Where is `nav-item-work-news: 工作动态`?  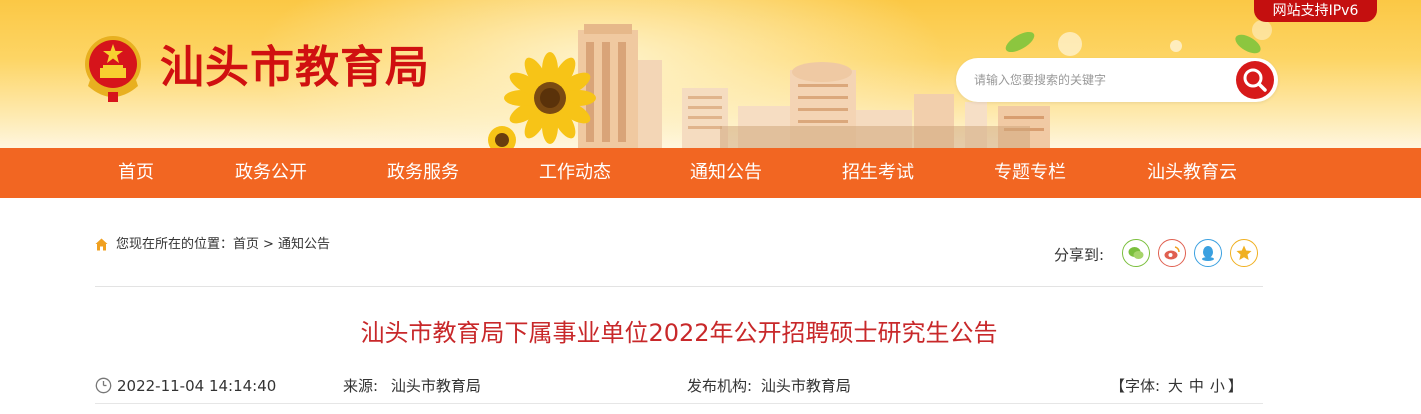 nav-item-work-news: 工作动态 is located at coordinates (575, 173).